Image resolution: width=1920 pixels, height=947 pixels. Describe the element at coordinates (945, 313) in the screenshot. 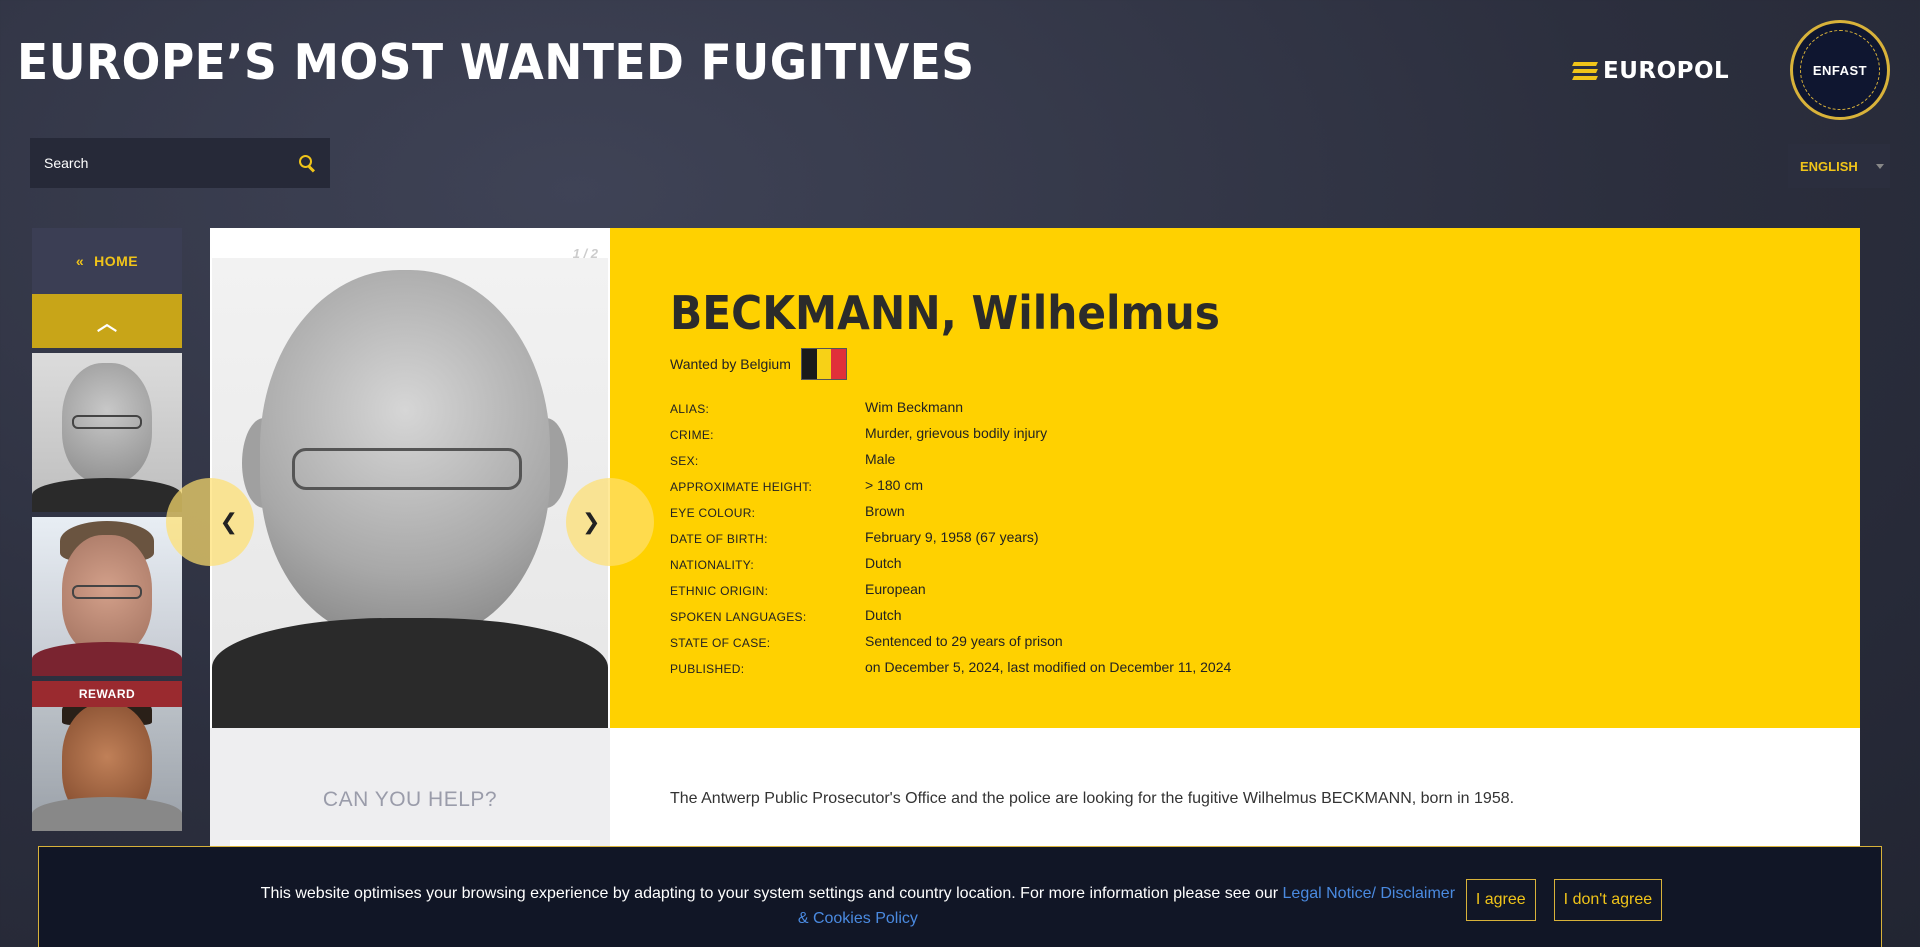

I see `fugitive-name: BECKMANN, Wilhelmus` at that location.